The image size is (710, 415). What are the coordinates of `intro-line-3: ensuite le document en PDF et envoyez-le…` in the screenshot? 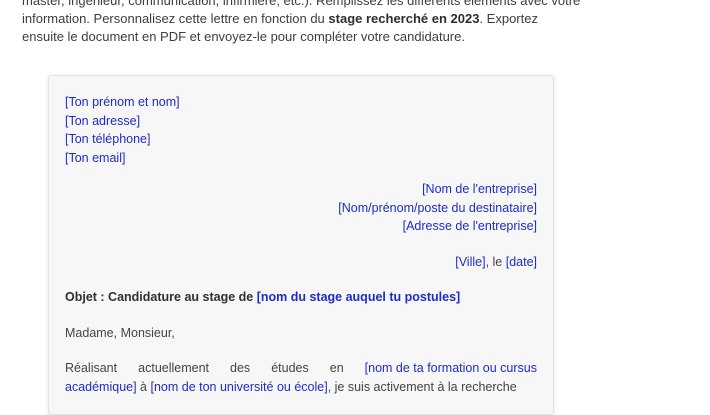 It's located at (243, 36).